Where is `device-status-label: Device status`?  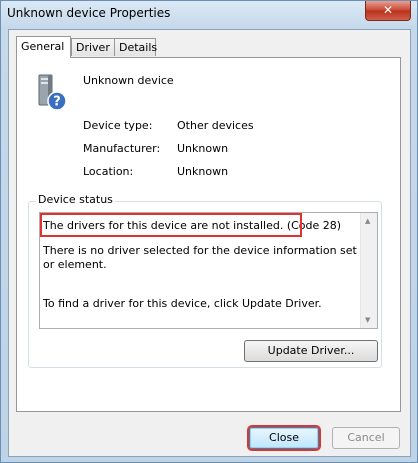
device-status-label: Device status is located at coordinates (75, 199).